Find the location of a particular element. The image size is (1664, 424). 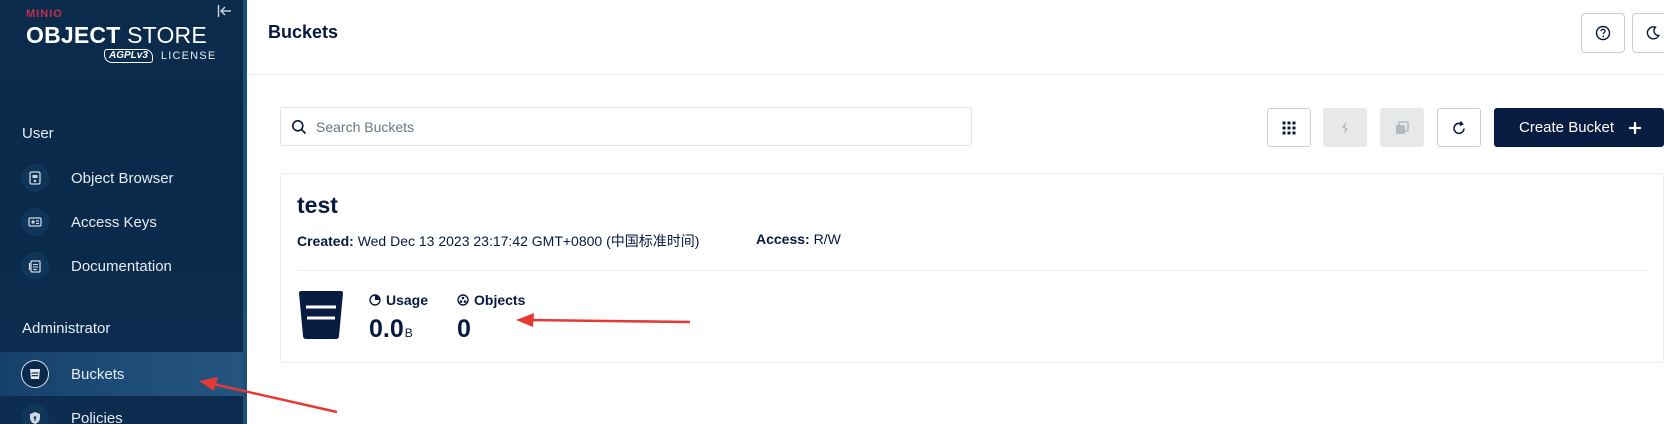

create-bucket-button: Create Bucket is located at coordinates (1579, 127).